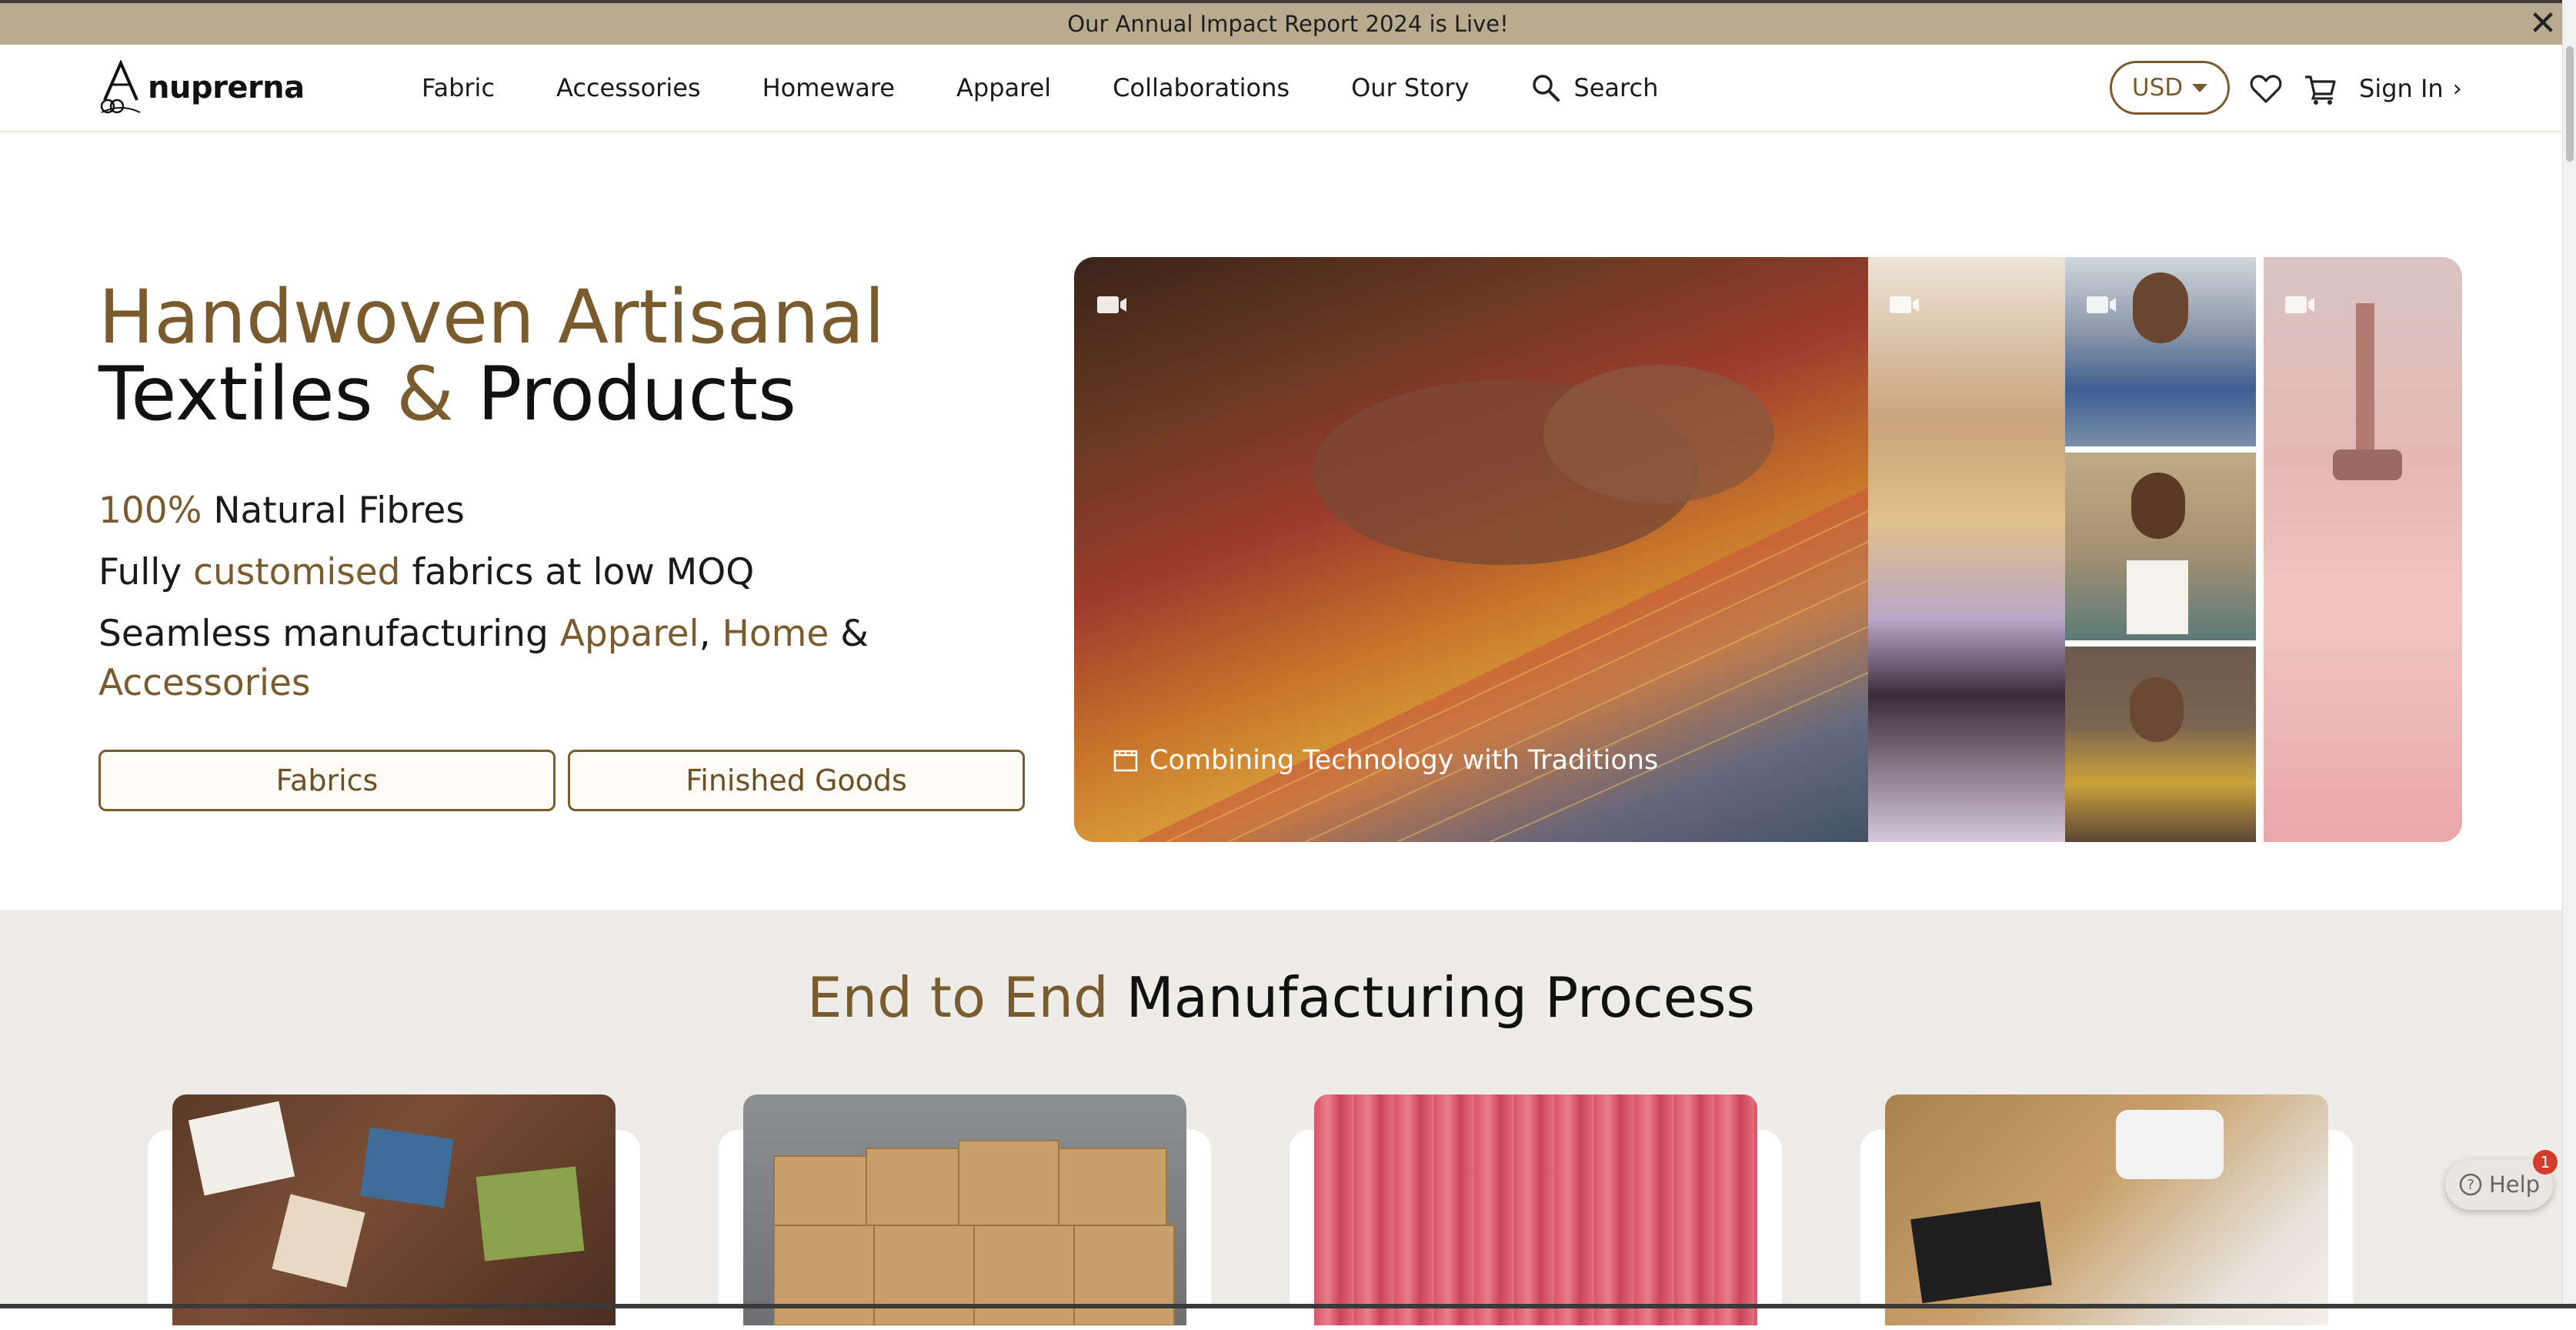 This screenshot has width=2576, height=1330. Describe the element at coordinates (1288, 1306) in the screenshot. I see `window-bottom-edge` at that location.